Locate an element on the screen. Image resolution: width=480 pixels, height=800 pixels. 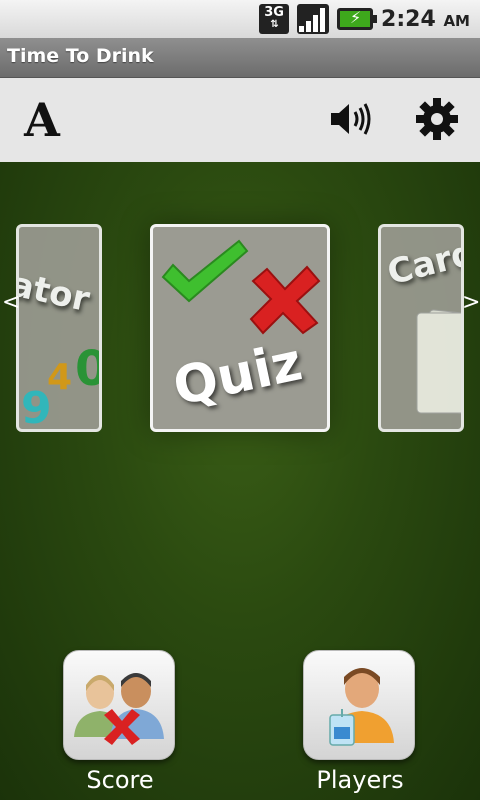
calc-digit: 0 is located at coordinates (87, 369).